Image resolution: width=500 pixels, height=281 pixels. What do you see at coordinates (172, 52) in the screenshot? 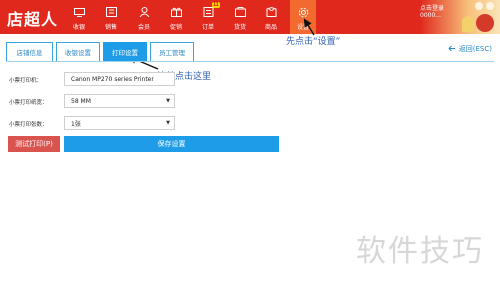
I see `tab-staff-management: 员工管理` at bounding box center [172, 52].